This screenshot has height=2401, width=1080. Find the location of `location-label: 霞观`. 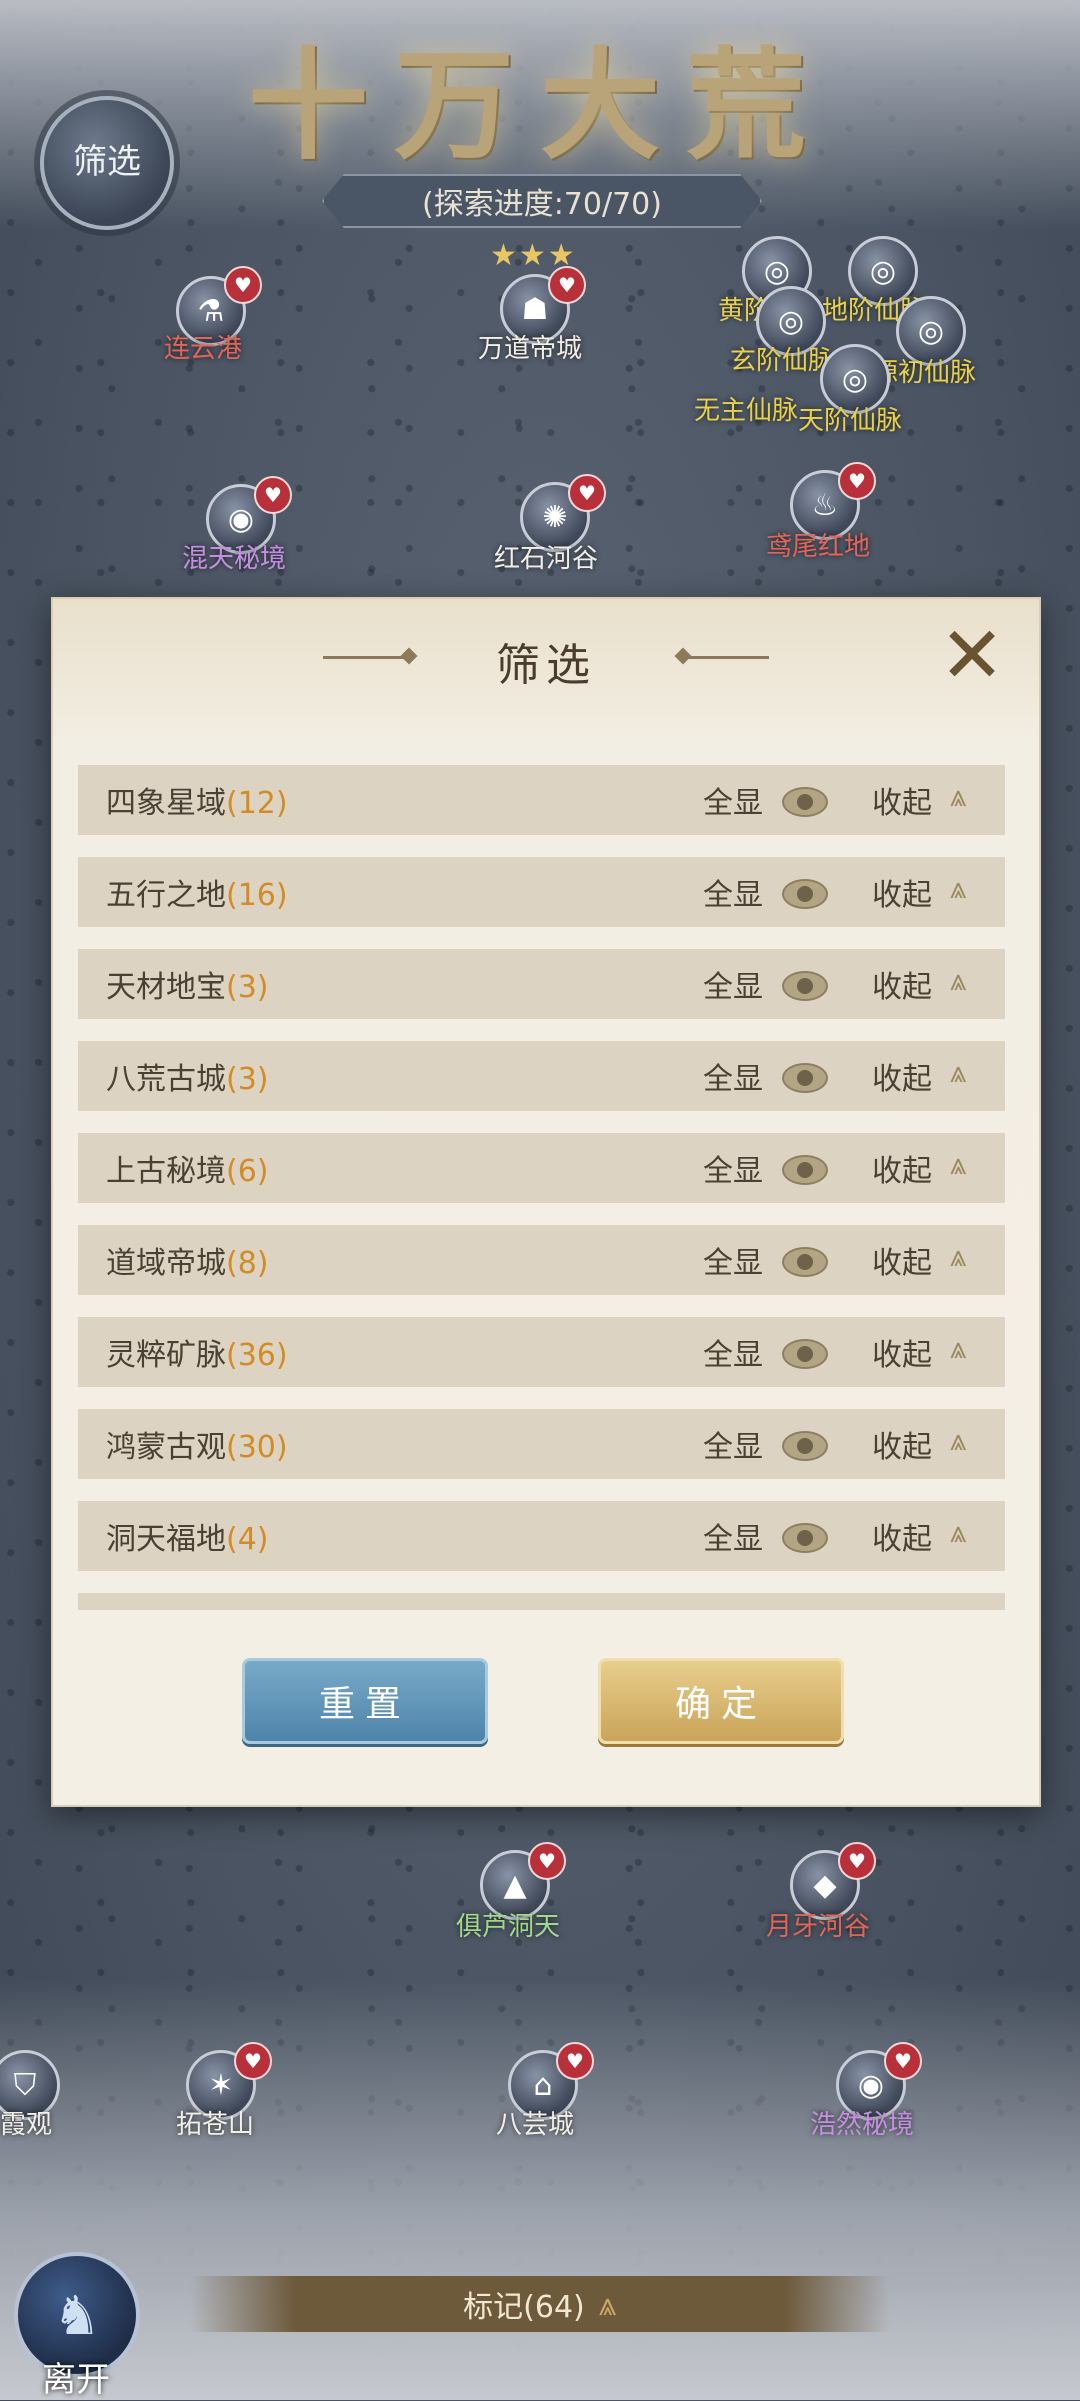

location-label: 霞观 is located at coordinates (26, 2122).